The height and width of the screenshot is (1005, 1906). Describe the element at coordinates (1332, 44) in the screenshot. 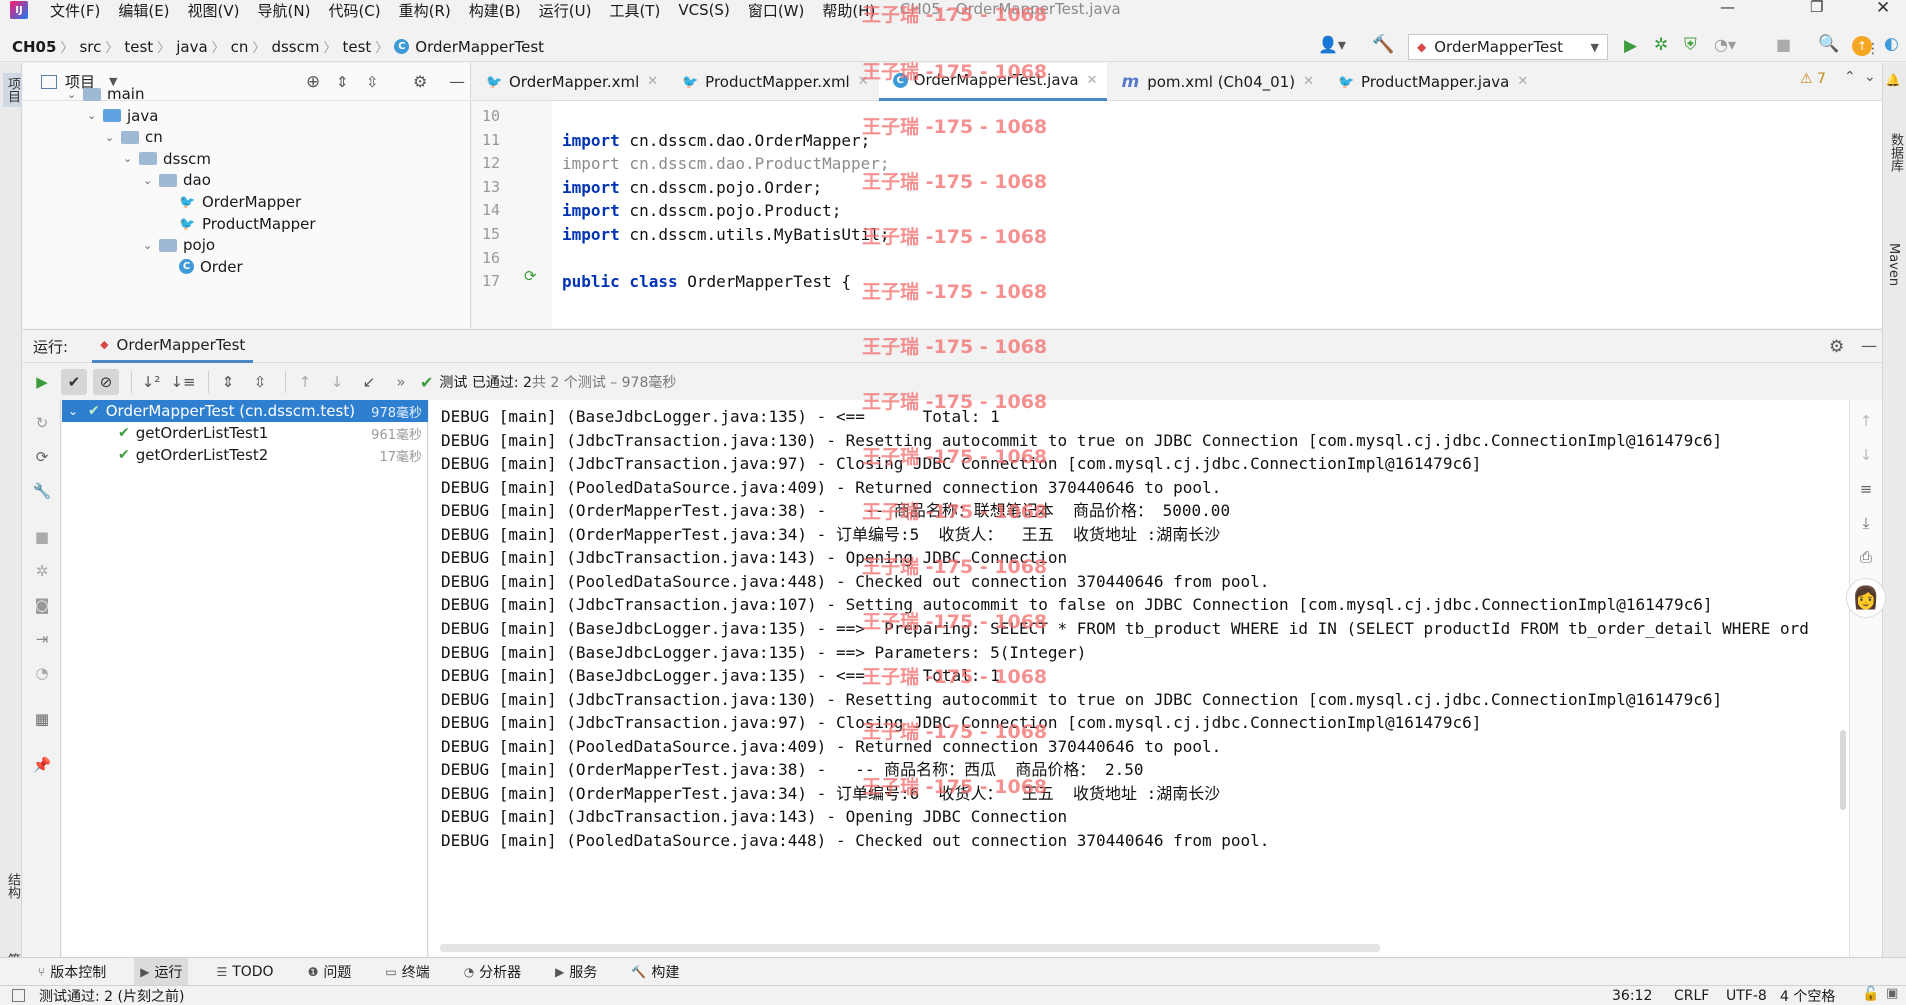

I see `user-icon: 👤▾` at that location.